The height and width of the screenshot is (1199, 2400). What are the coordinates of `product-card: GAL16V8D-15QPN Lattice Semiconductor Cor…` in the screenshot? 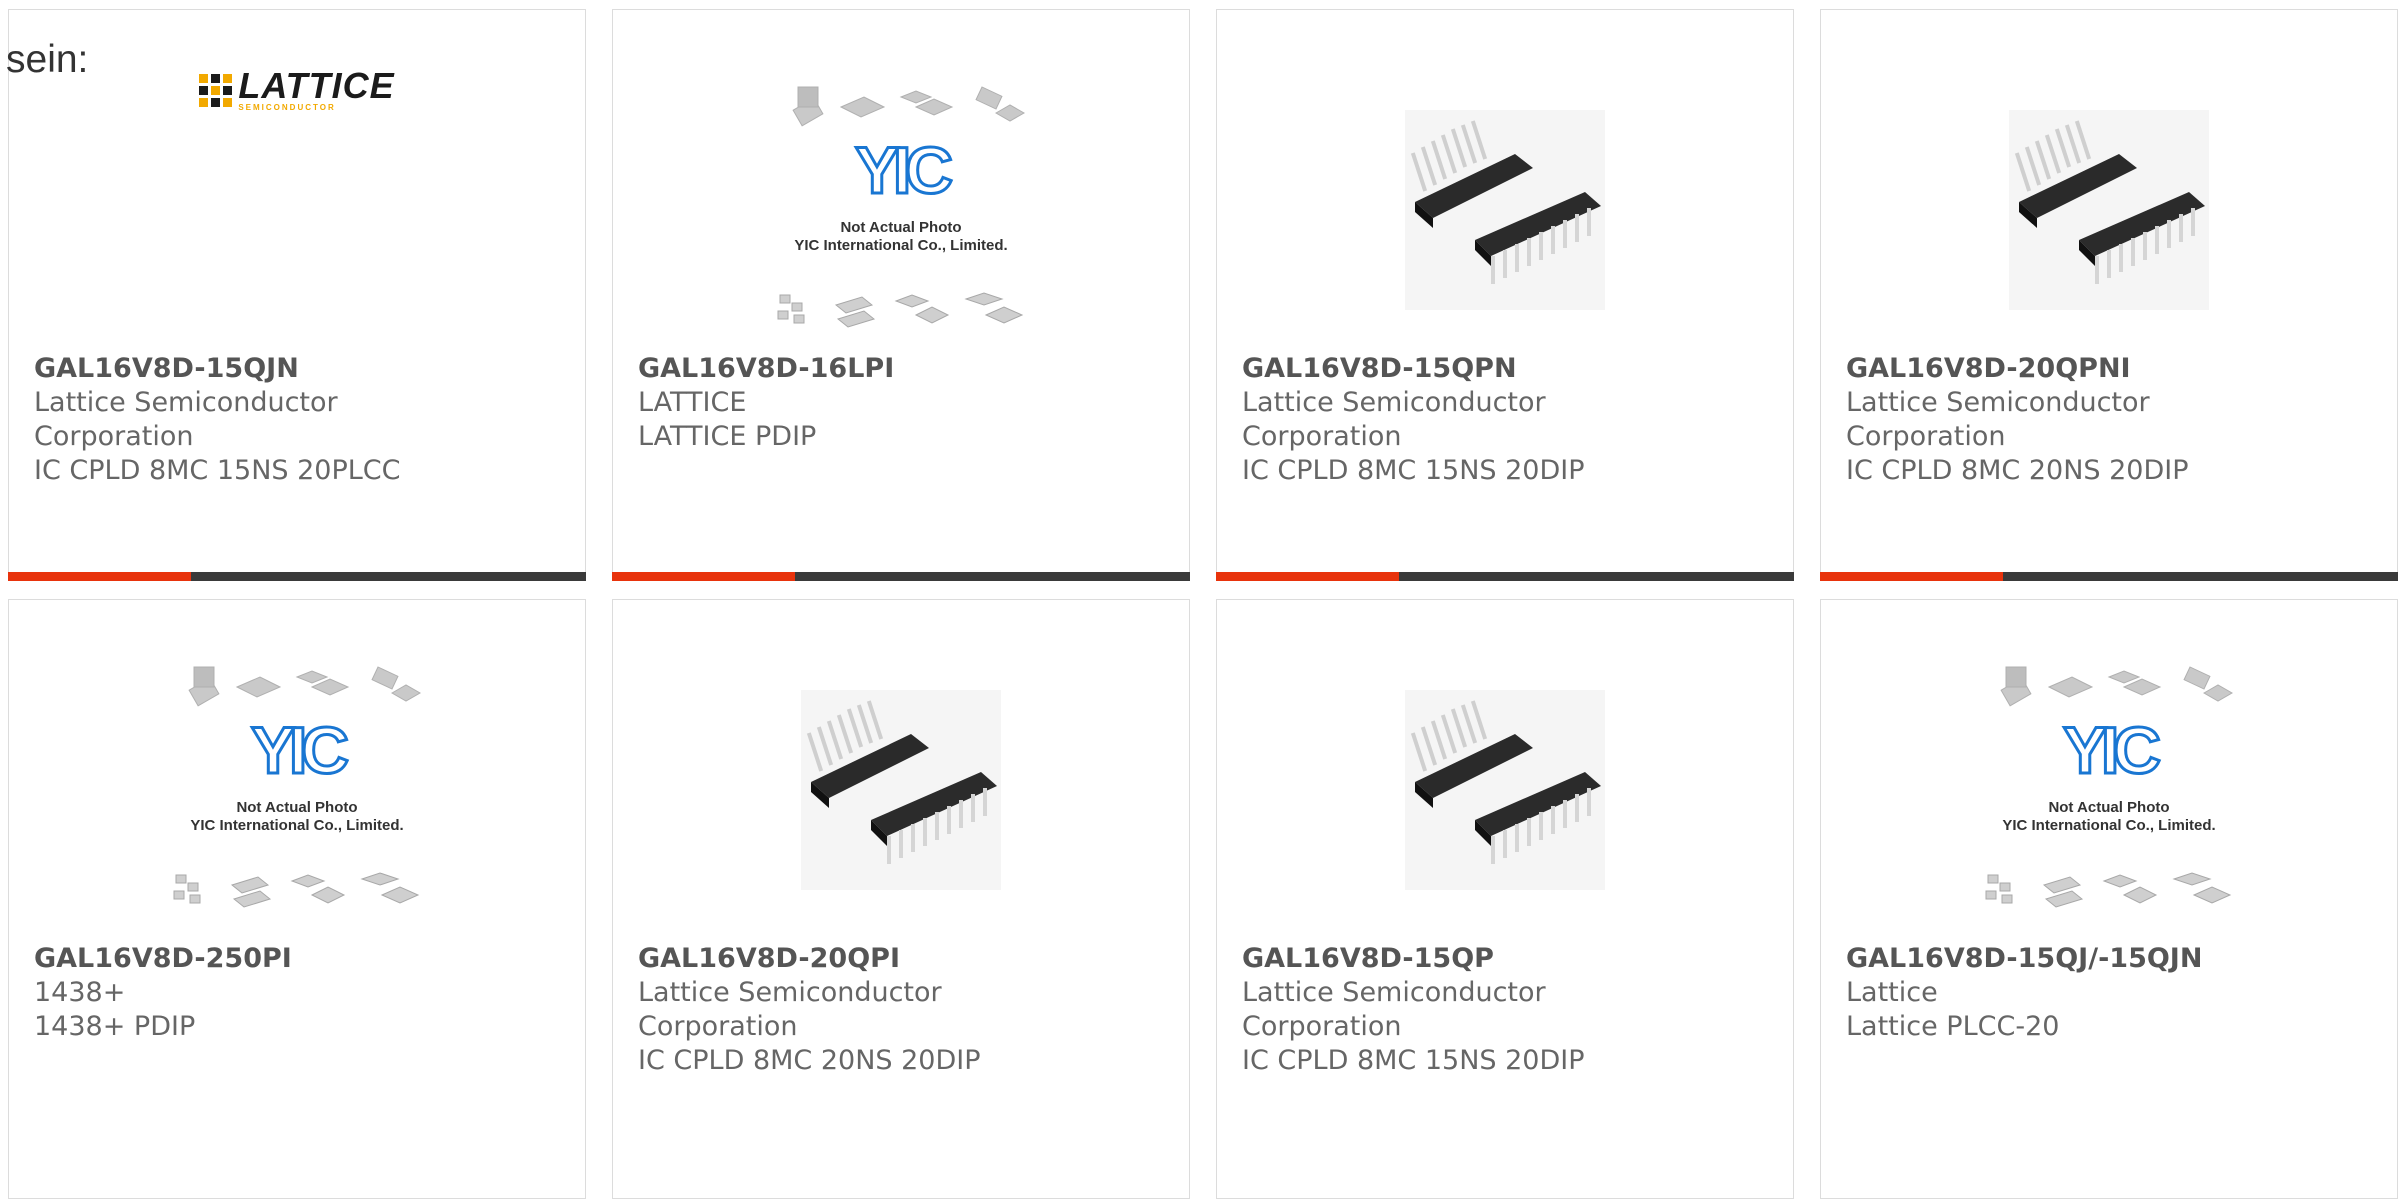 It's located at (1505, 295).